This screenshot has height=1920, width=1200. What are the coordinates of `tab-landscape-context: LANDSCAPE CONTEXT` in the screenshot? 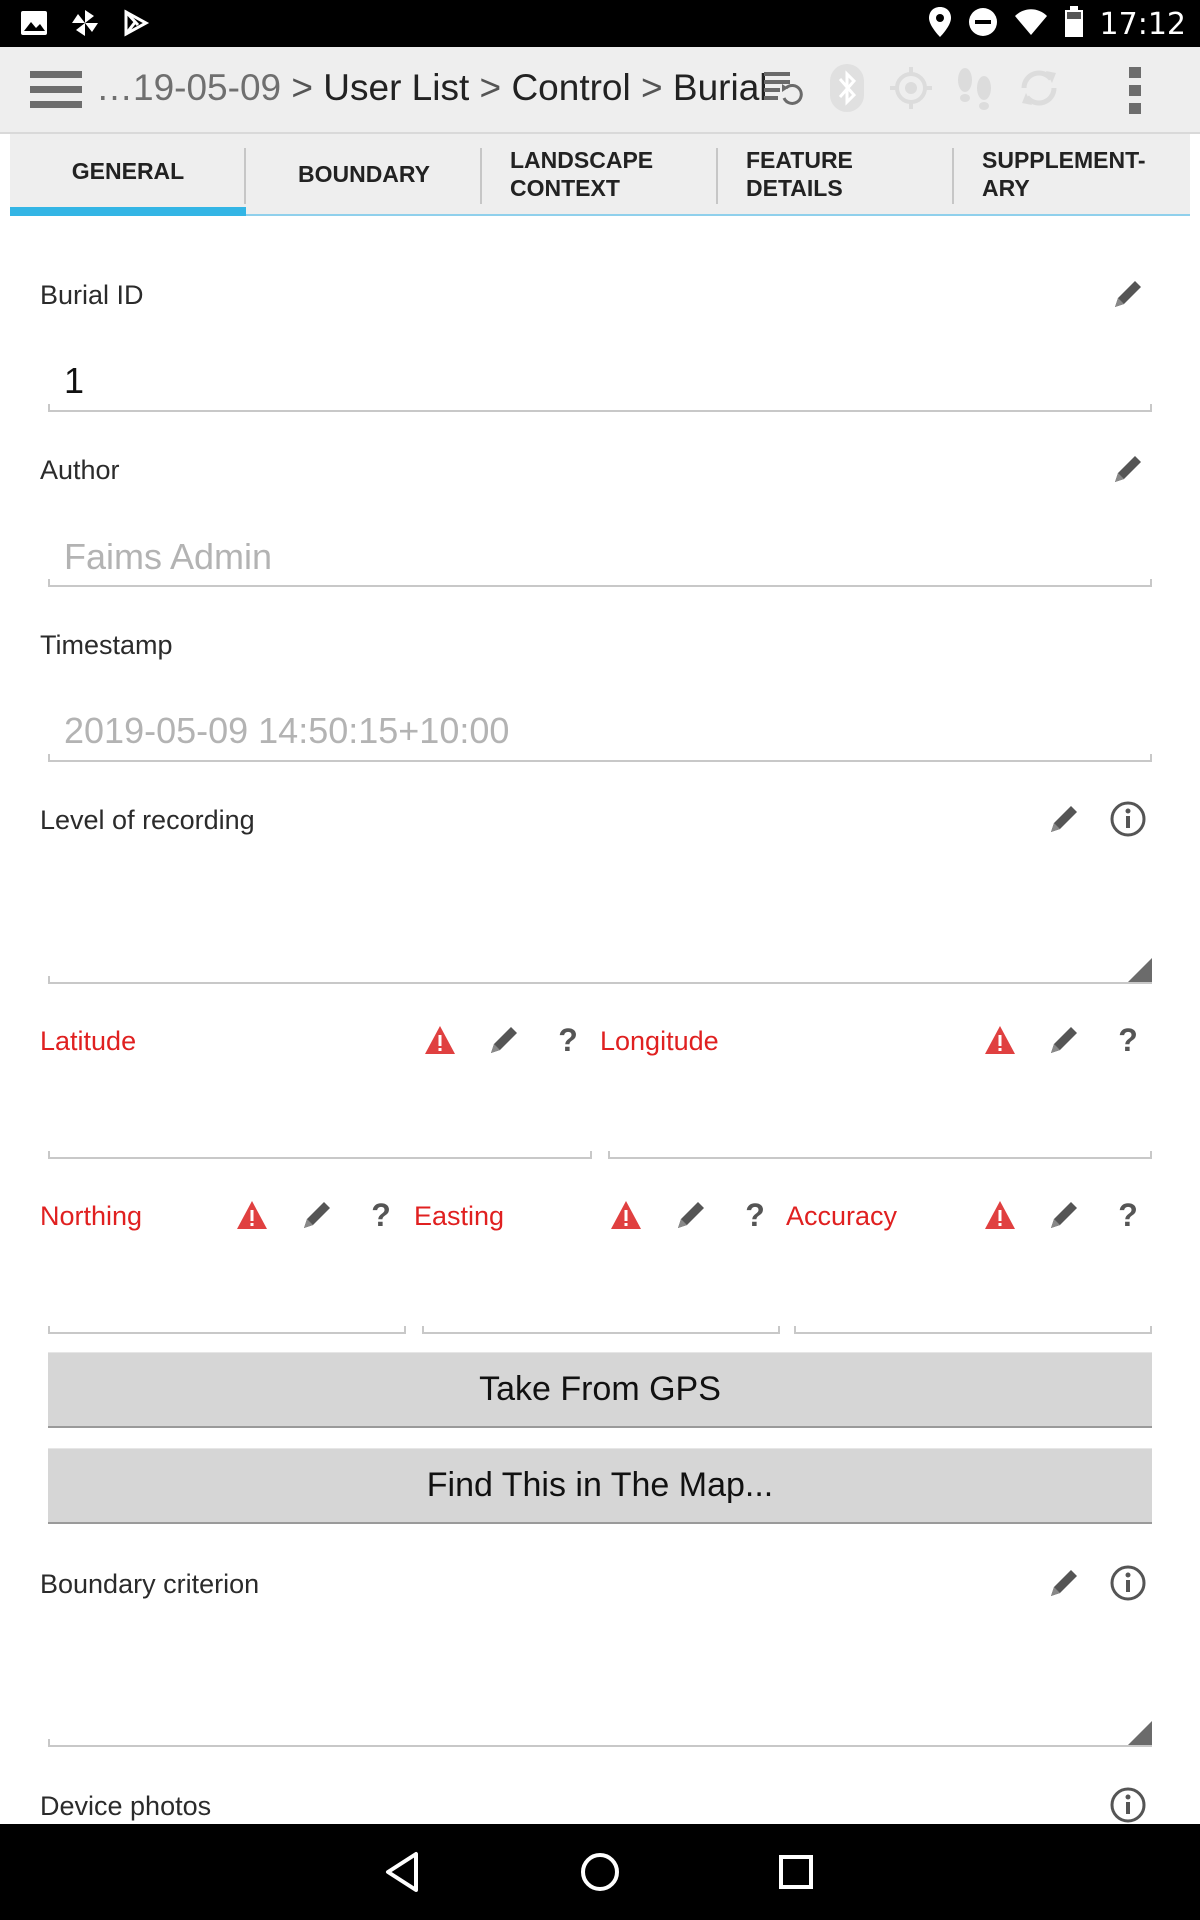 It's located at (600, 175).